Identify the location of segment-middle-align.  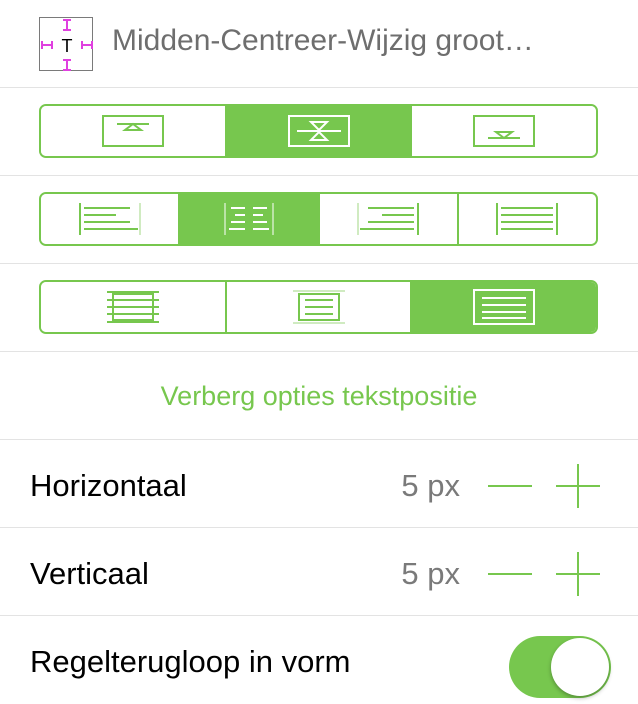
(317, 131).